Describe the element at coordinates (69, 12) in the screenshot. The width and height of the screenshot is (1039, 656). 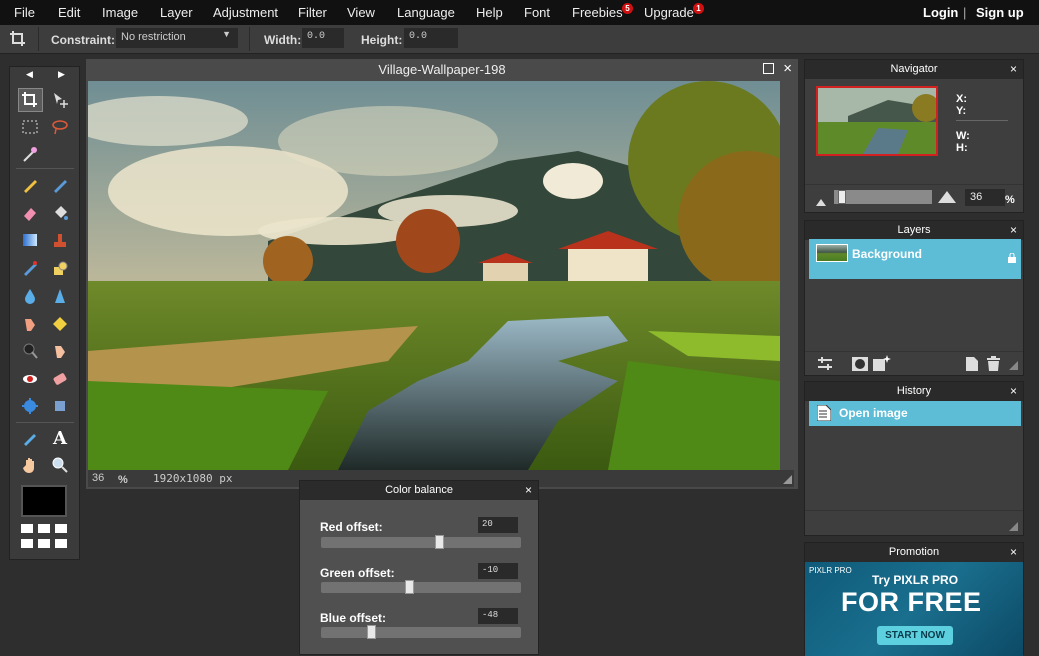
I see `menu-edit: Edit` at that location.